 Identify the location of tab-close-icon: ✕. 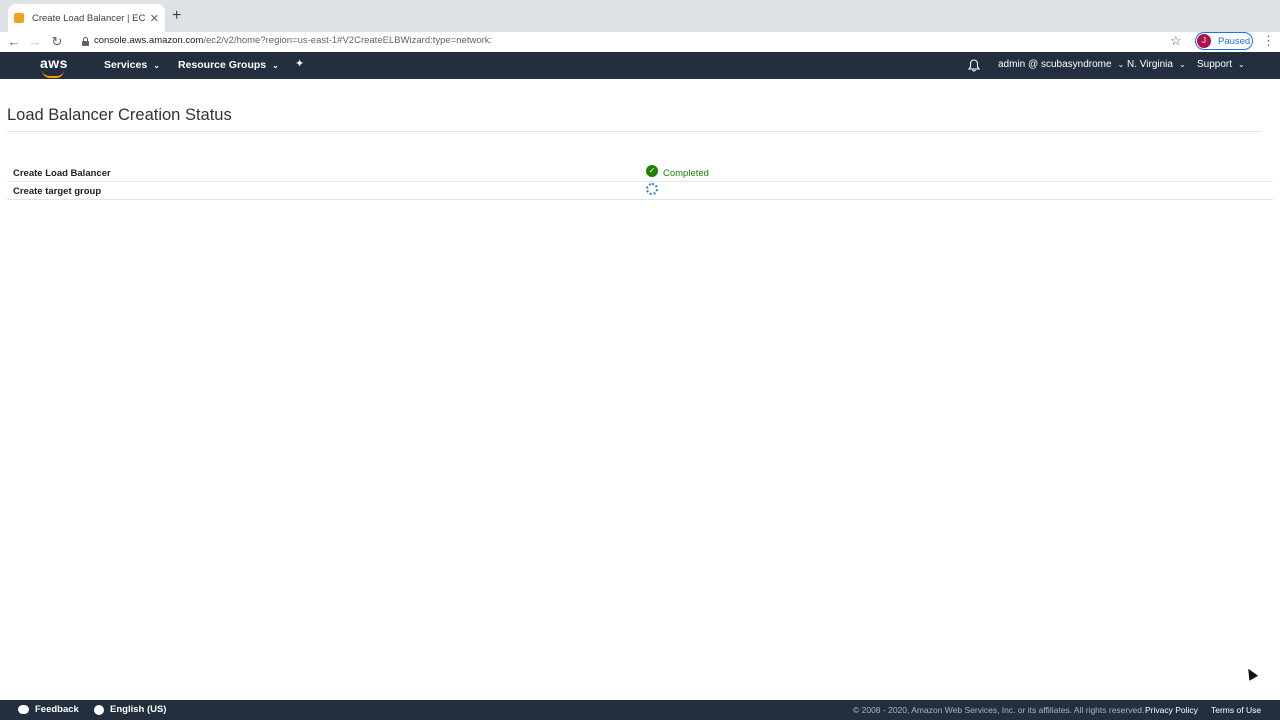
(154, 18).